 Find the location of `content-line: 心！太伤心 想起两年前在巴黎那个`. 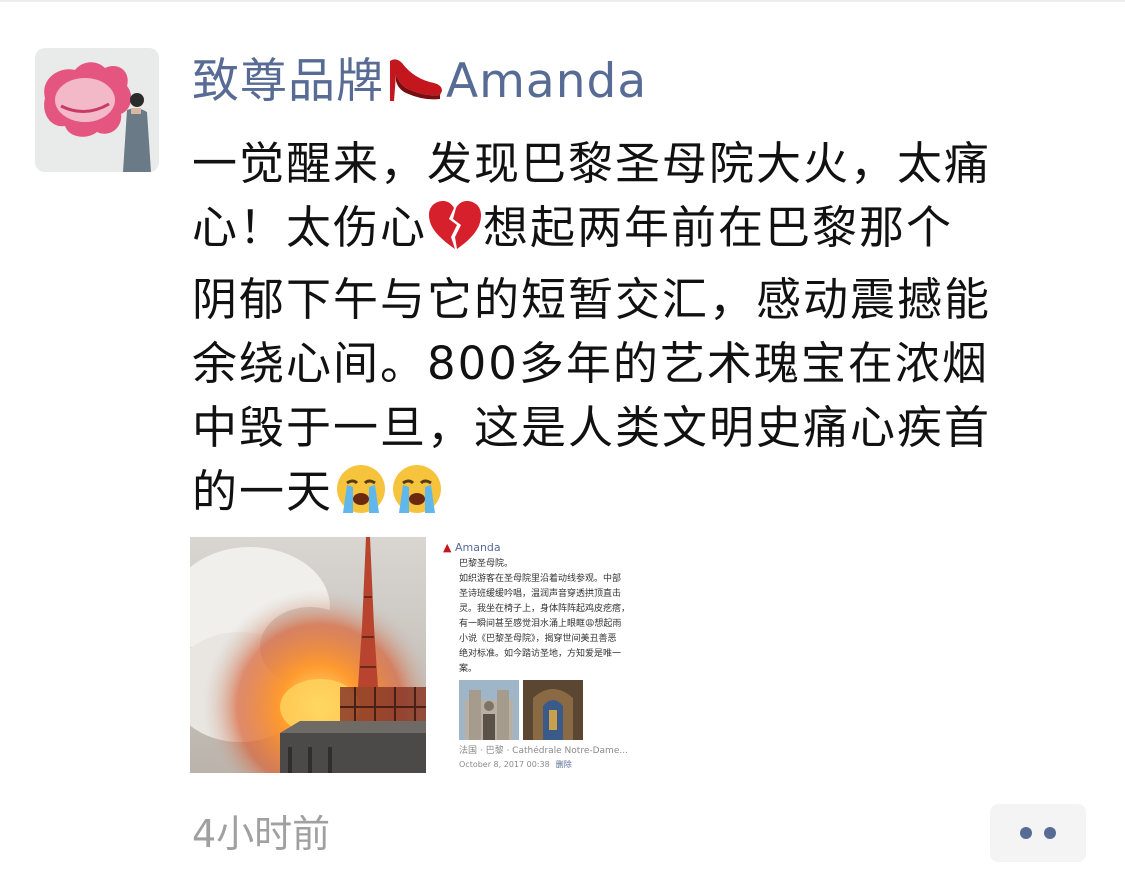

content-line: 心！太伤心 想起两年前在巴黎那个 is located at coordinates (637, 232).